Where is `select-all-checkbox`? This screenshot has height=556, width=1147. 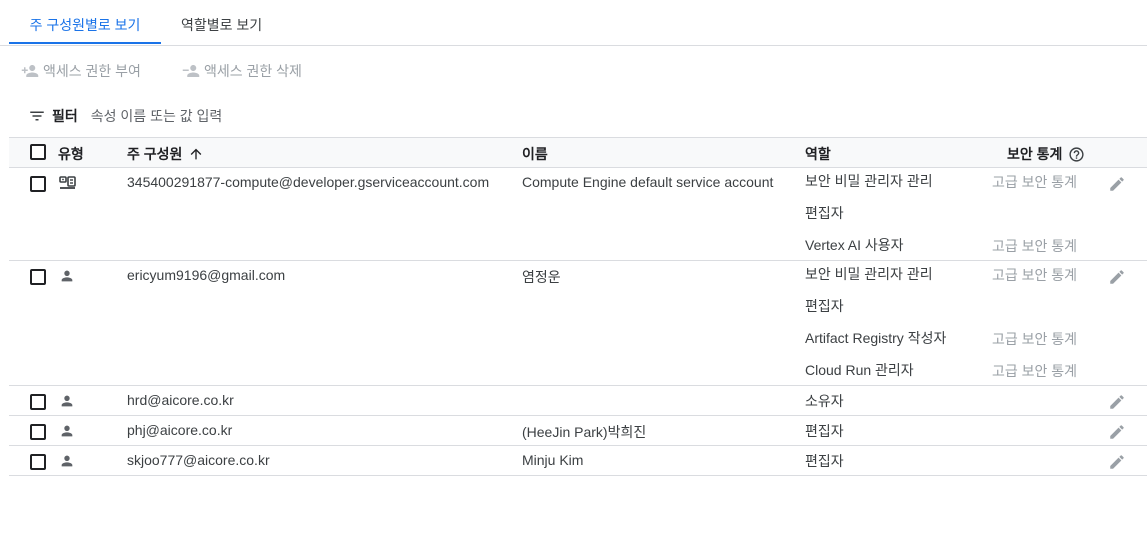 select-all-checkbox is located at coordinates (38, 152).